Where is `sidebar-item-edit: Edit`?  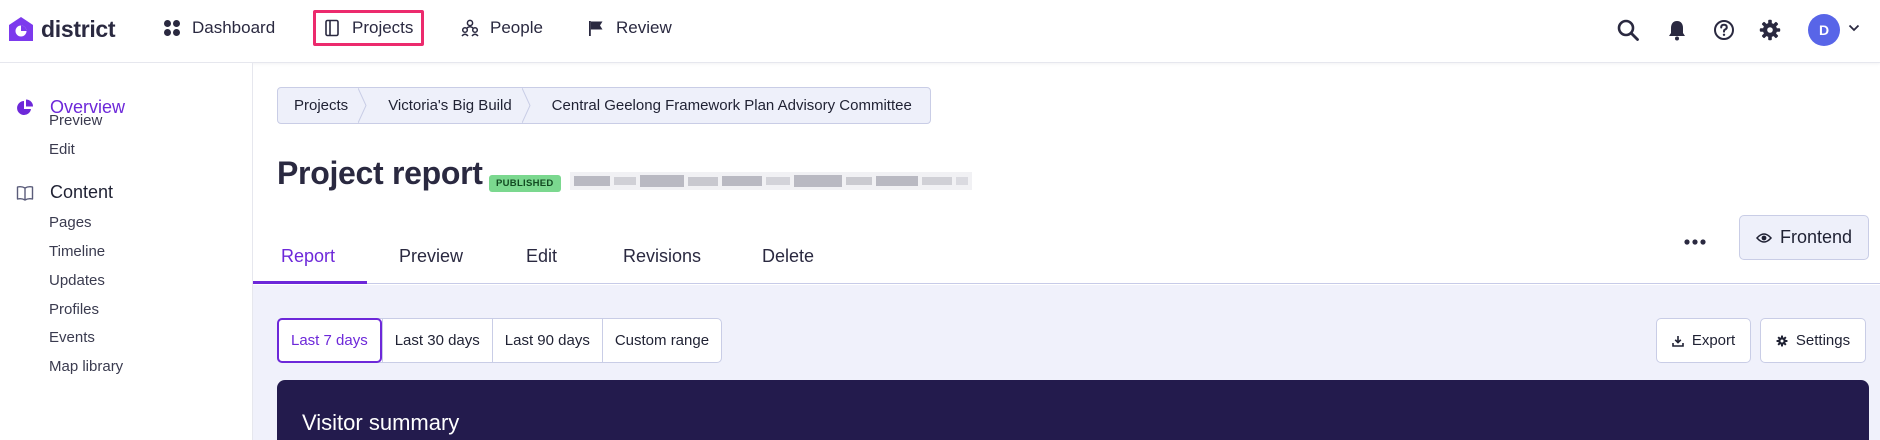 sidebar-item-edit: Edit is located at coordinates (62, 149).